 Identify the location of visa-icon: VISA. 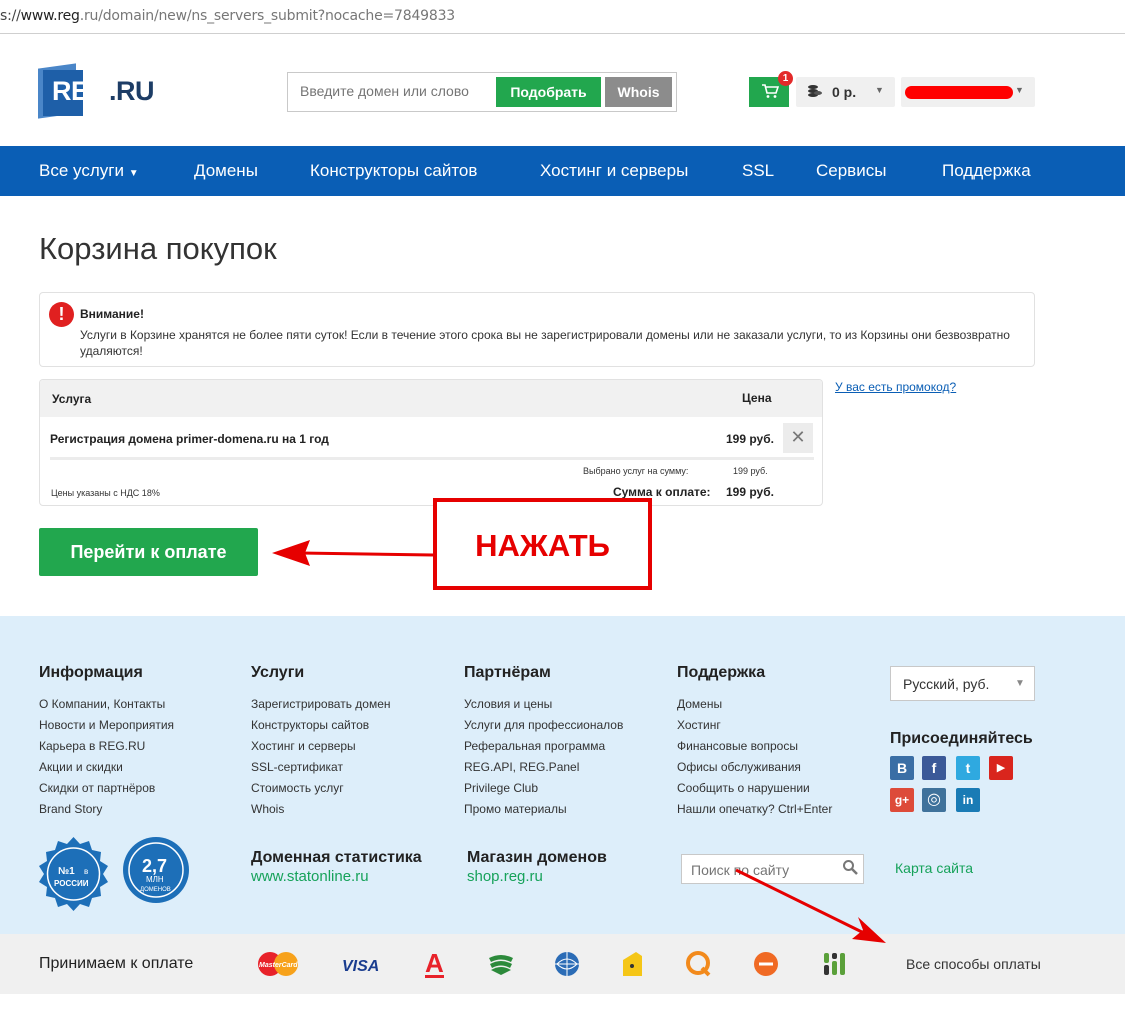
(362, 967).